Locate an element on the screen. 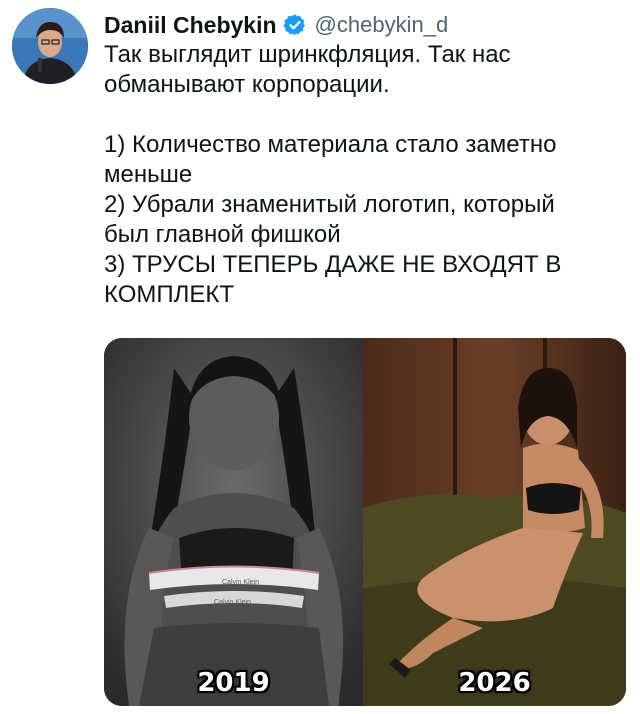 Image resolution: width=640 pixels, height=714 pixels. avatar-photo is located at coordinates (50, 46).